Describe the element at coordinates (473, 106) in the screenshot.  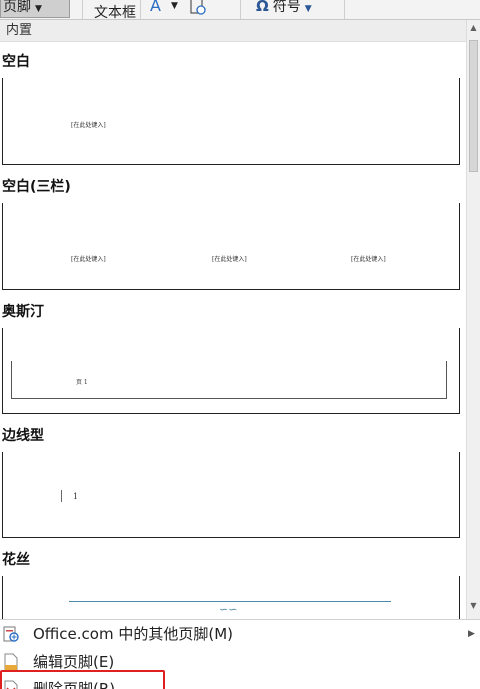
I see `scrollbar-thumb` at that location.